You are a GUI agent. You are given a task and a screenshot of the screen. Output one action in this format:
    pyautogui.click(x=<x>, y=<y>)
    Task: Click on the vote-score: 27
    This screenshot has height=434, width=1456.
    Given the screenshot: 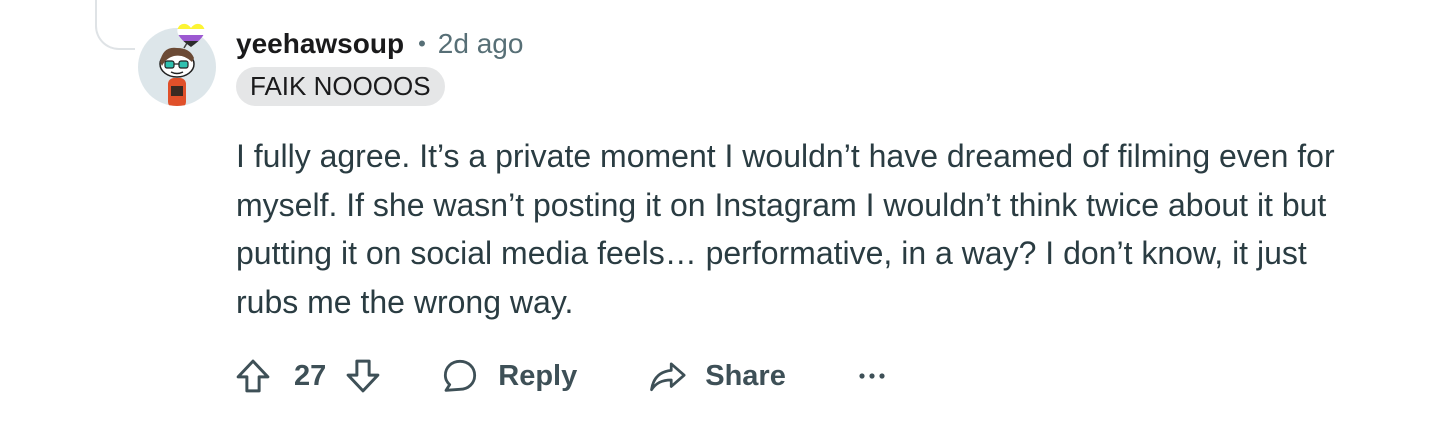 What is the action you would take?
    pyautogui.click(x=310, y=375)
    